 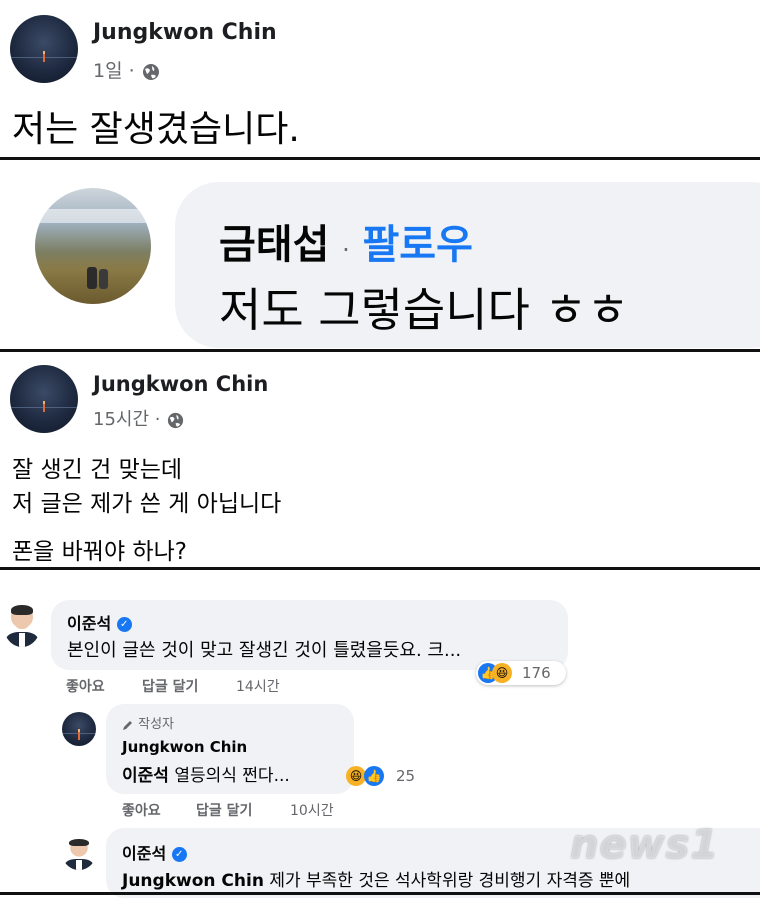 What do you see at coordinates (374, 776) in the screenshot?
I see `like-reaction-icon: 👍` at bounding box center [374, 776].